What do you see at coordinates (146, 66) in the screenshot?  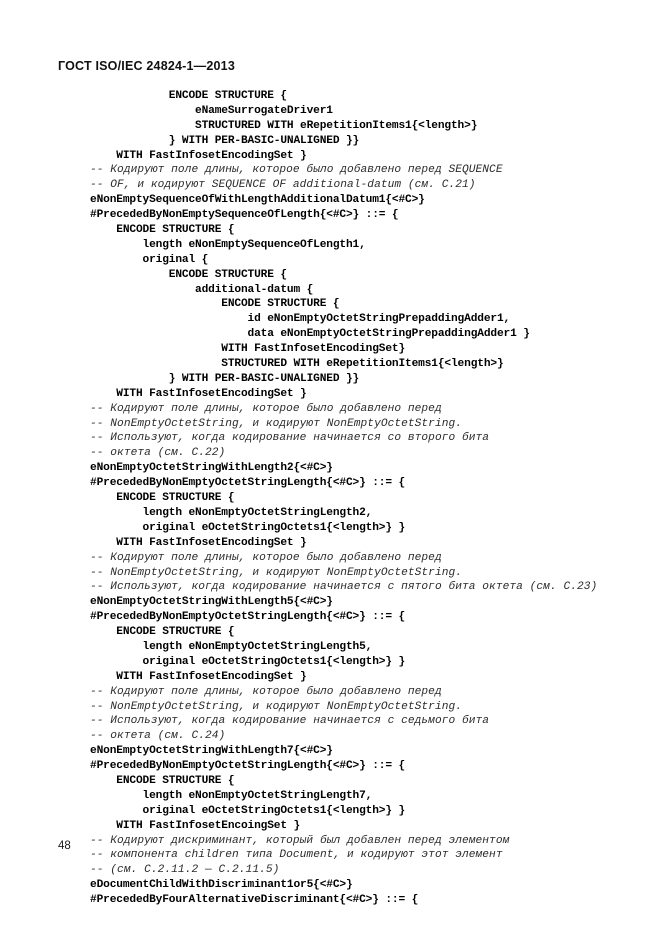 I see `document-header-standard-number: ГОСТ ISO/IEC 24824-1—2013` at bounding box center [146, 66].